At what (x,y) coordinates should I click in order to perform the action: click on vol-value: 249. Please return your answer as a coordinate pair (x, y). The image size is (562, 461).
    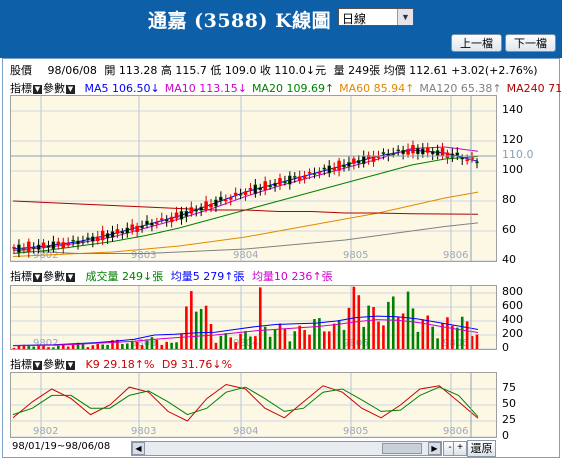
    Looking at the image, I should click on (132, 276).